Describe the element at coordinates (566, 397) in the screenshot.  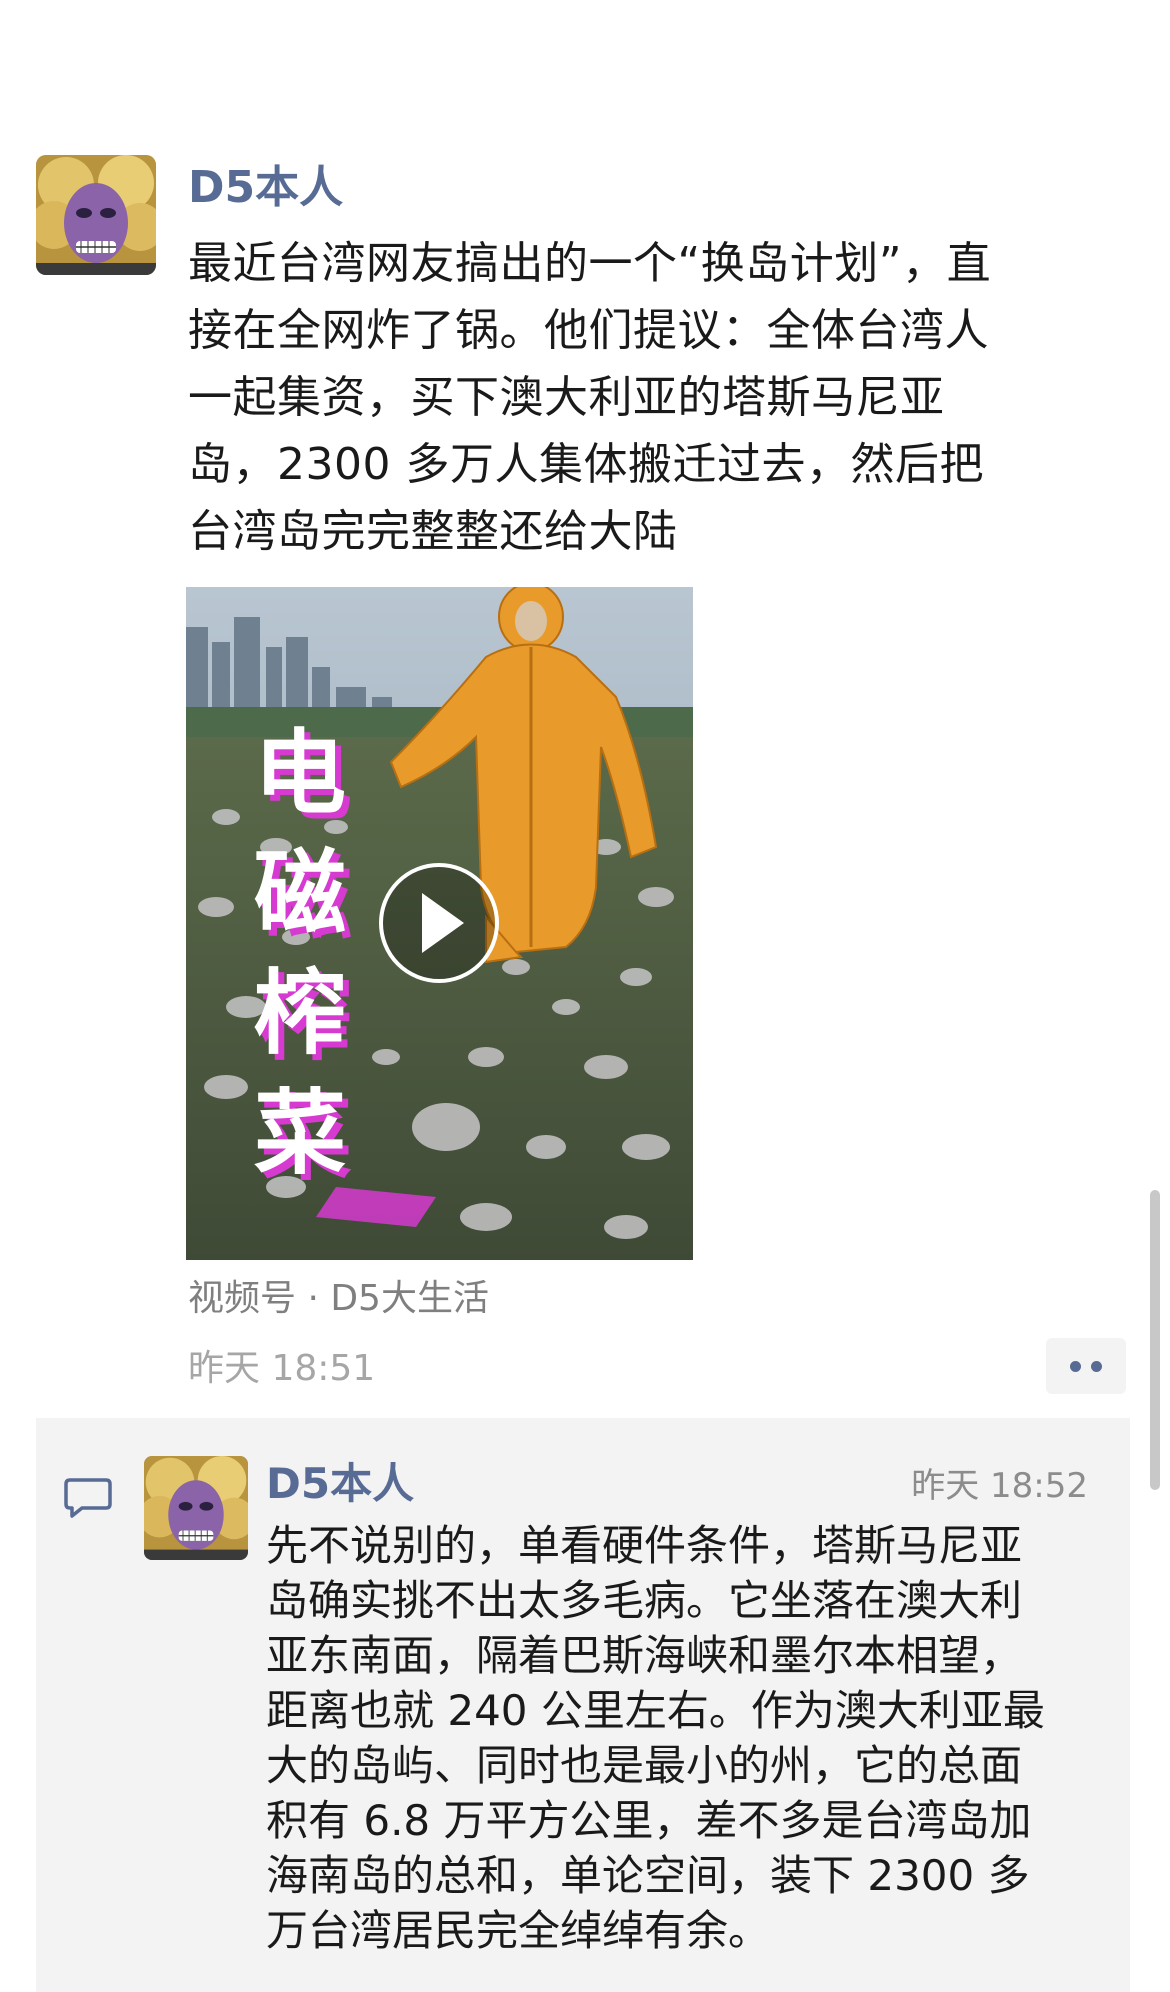
I see `post-text-line: 一起集资，买下澳大利亚的塔斯马尼亚` at that location.